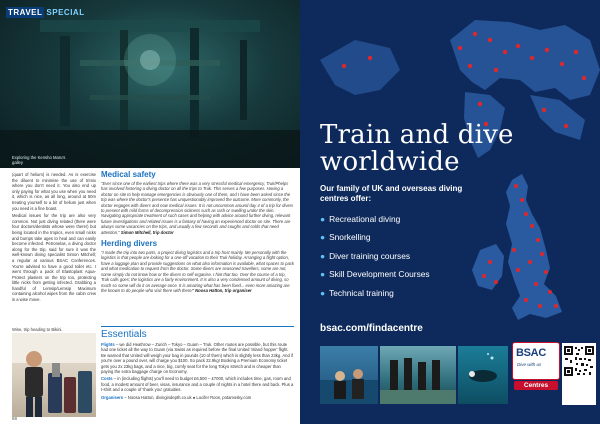 This screenshot has height=424, width=600. I want to click on bsac-centres-label: Centres, so click(536, 385).